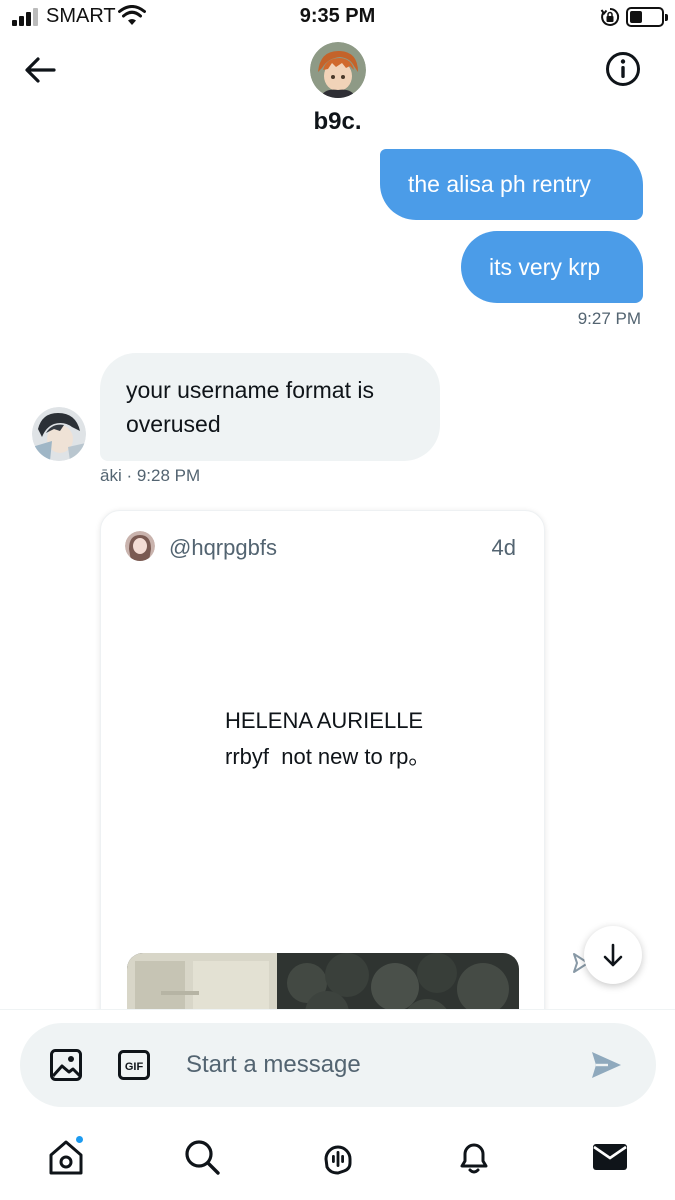 The height and width of the screenshot is (1200, 675). What do you see at coordinates (499, 184) in the screenshot?
I see `message-text: the alisa ph rentry` at bounding box center [499, 184].